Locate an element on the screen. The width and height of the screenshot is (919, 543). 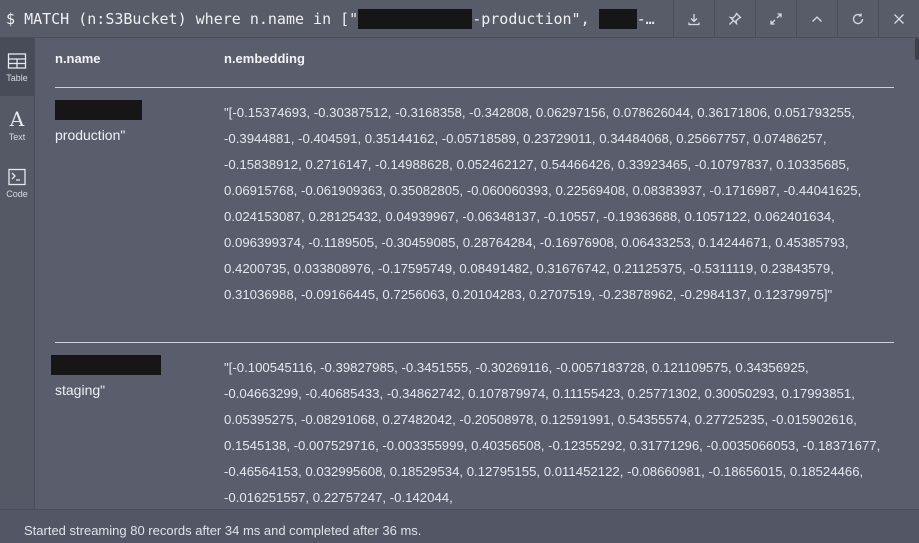
close-button is located at coordinates (898, 19).